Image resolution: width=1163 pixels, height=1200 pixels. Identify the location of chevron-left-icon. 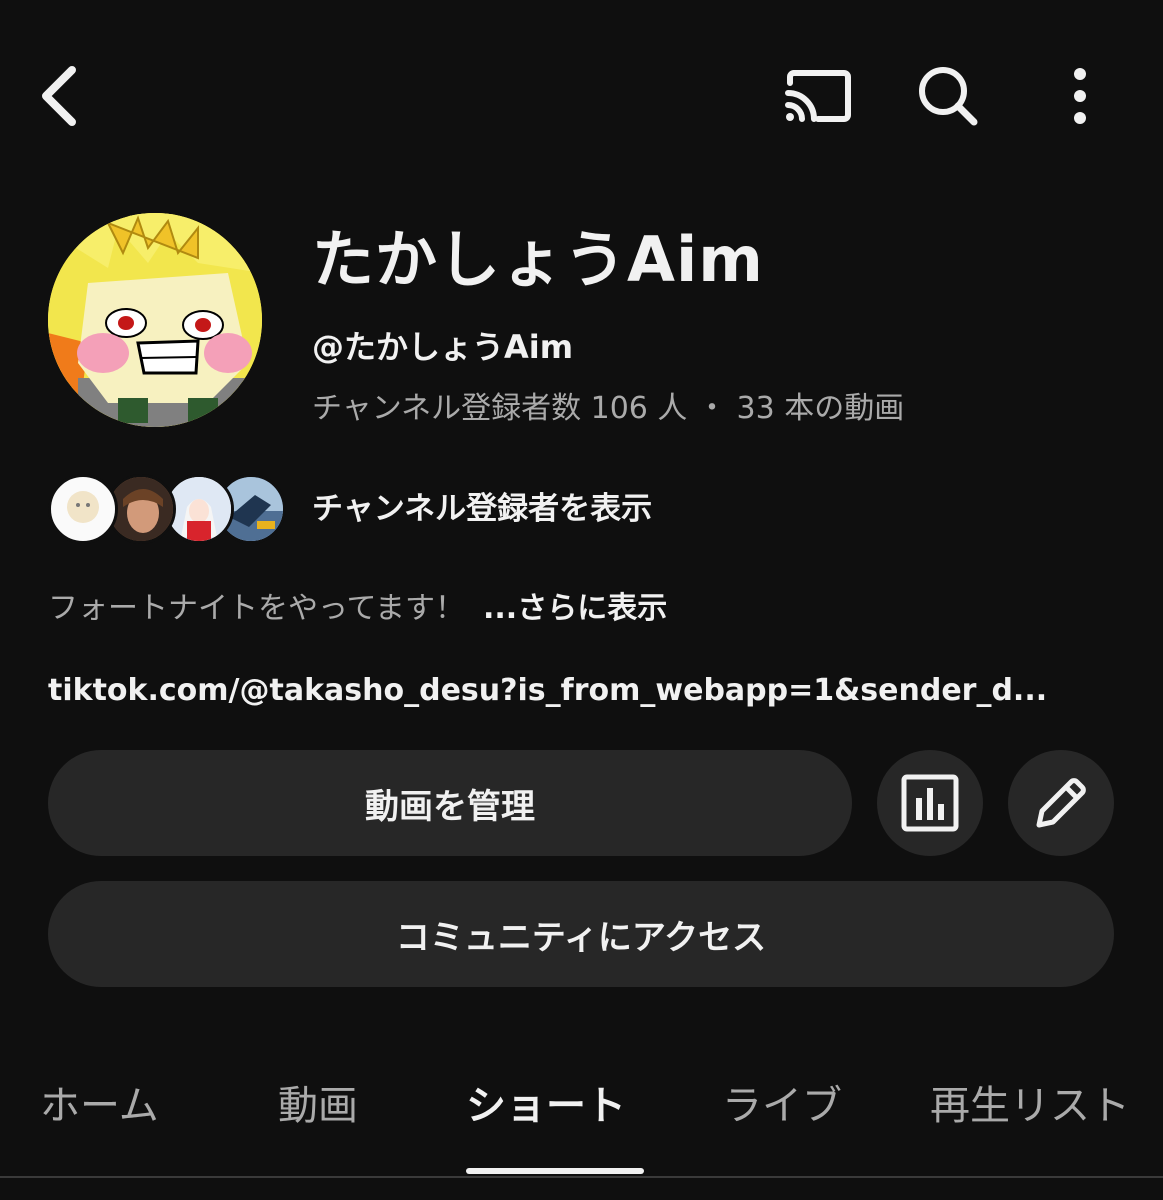
(59, 96).